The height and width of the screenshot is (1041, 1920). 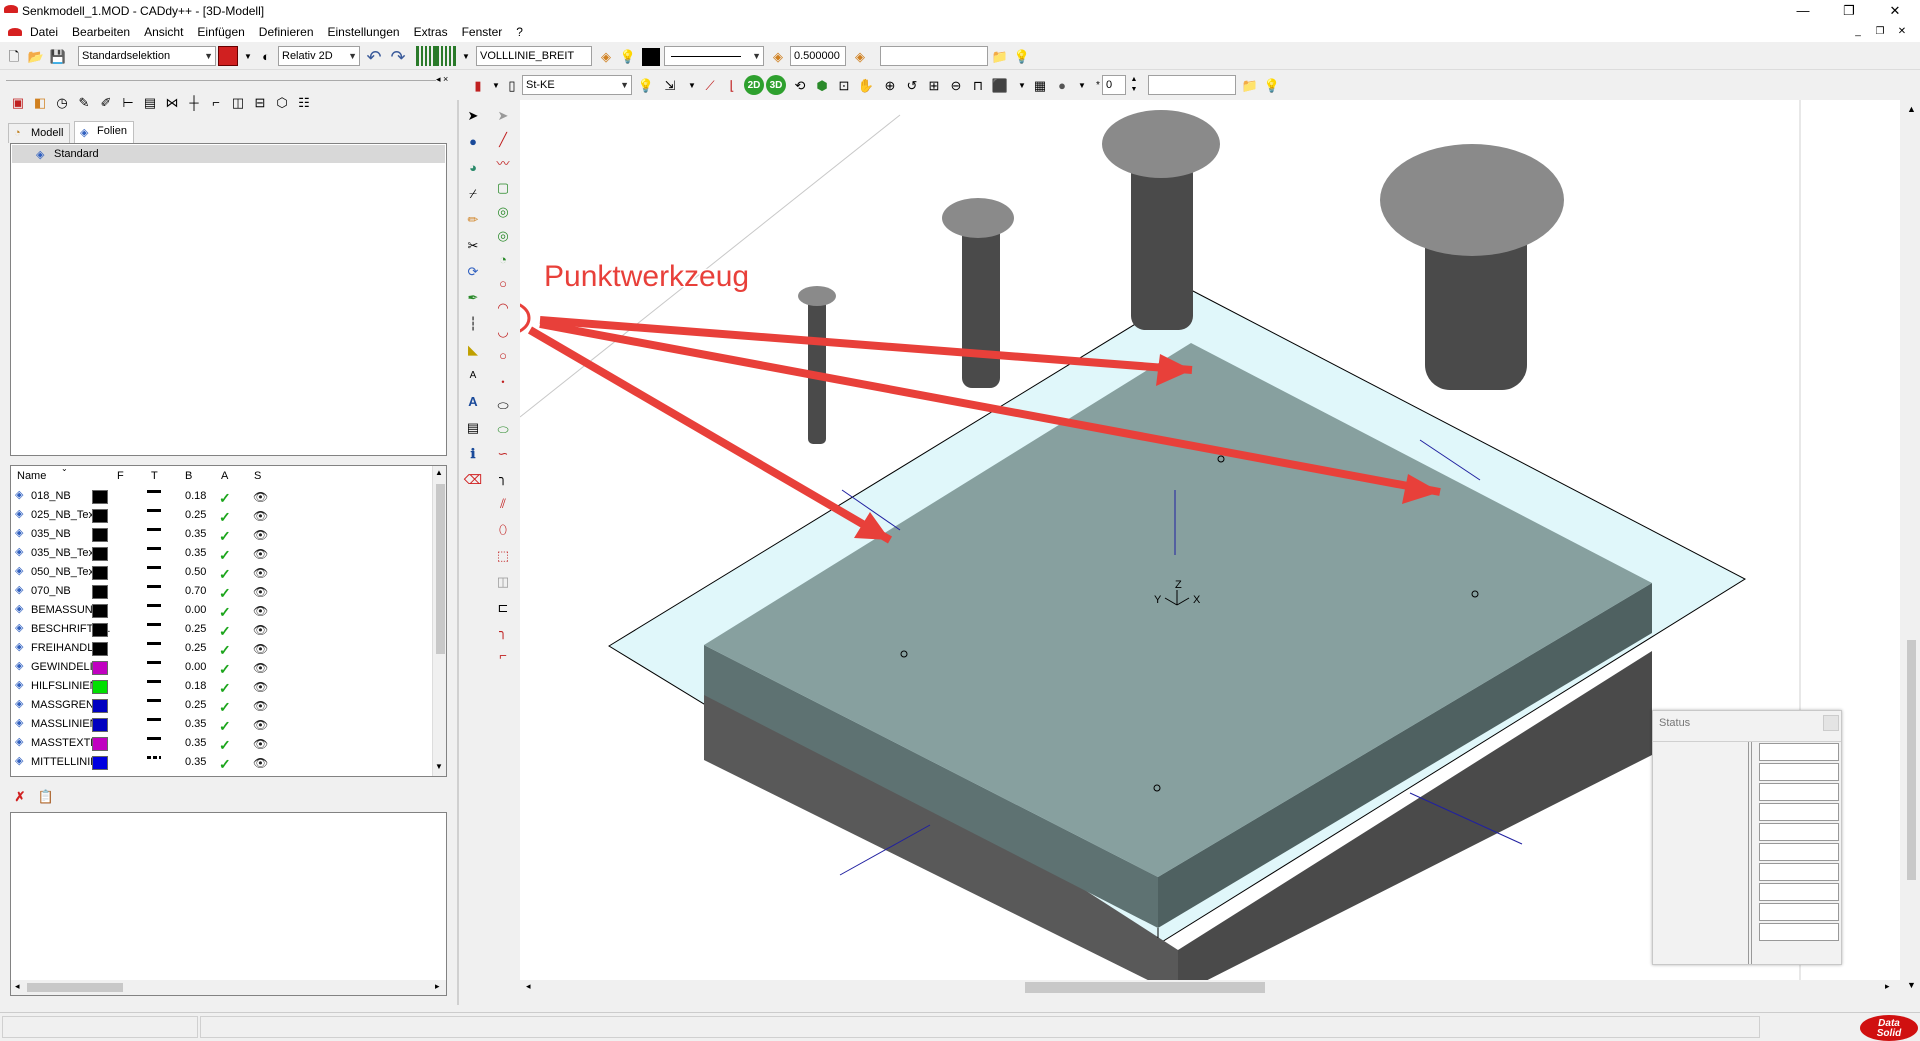 I want to click on tab-layers: ◈ Folien, so click(x=104, y=132).